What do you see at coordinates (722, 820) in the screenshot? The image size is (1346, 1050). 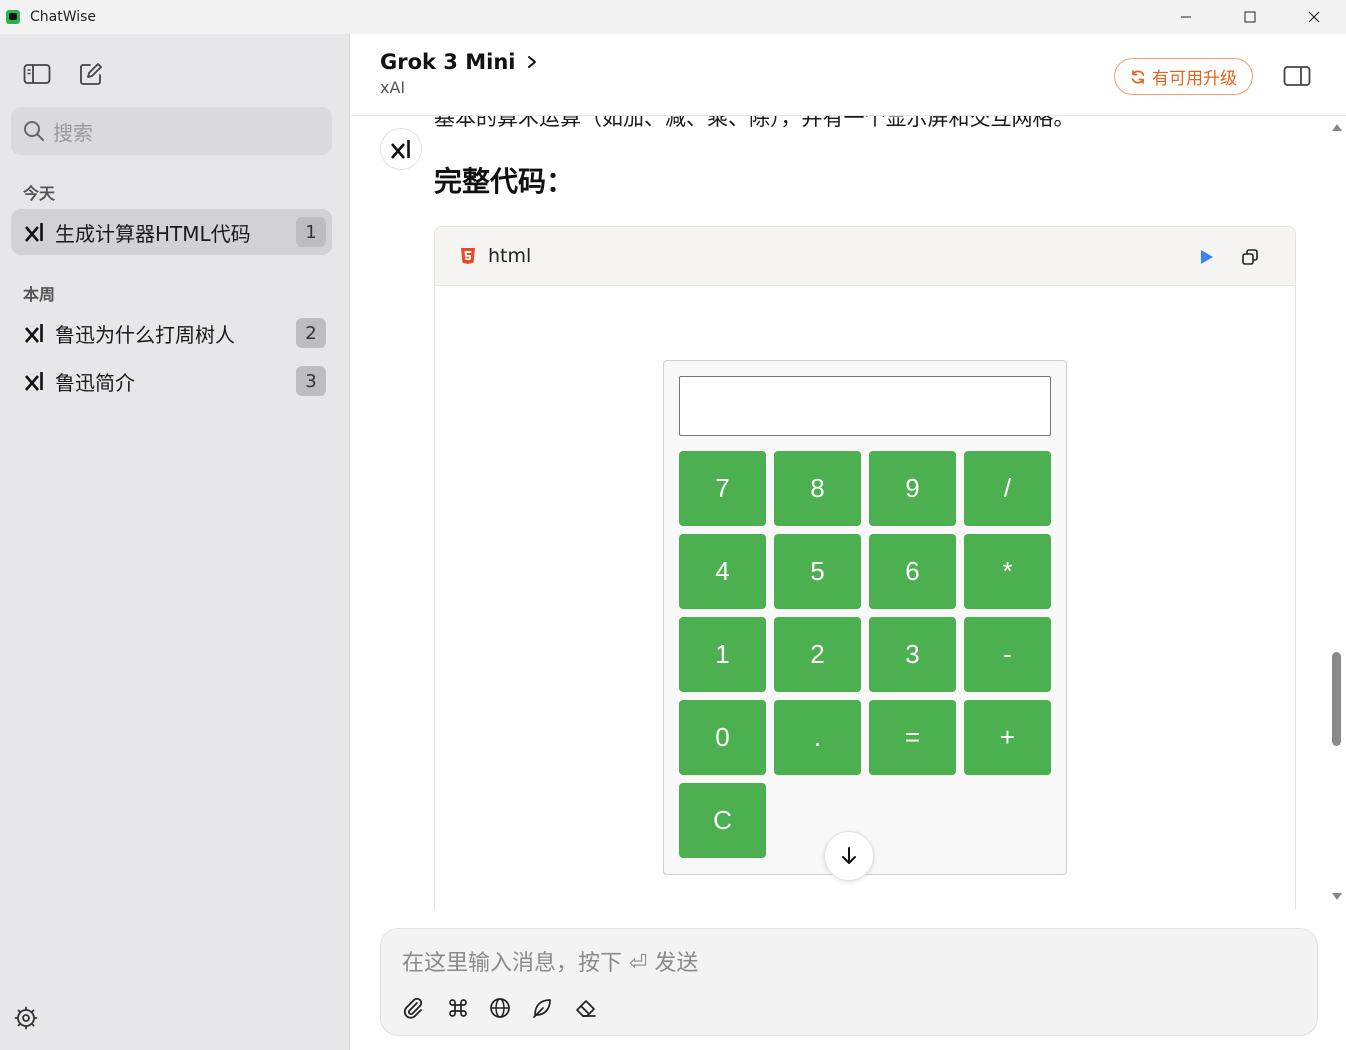 I see `calc-key-clear: C` at bounding box center [722, 820].